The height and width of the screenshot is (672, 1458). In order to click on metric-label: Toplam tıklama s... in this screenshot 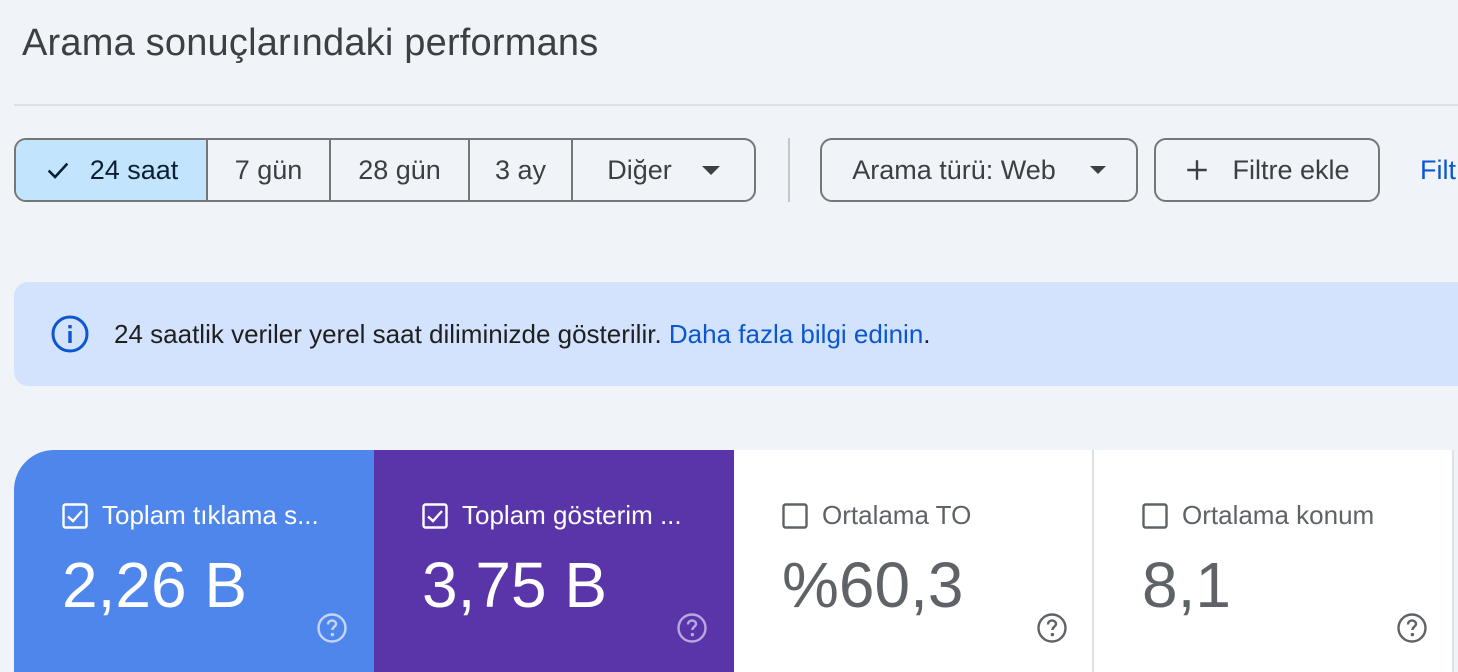, I will do `click(210, 515)`.